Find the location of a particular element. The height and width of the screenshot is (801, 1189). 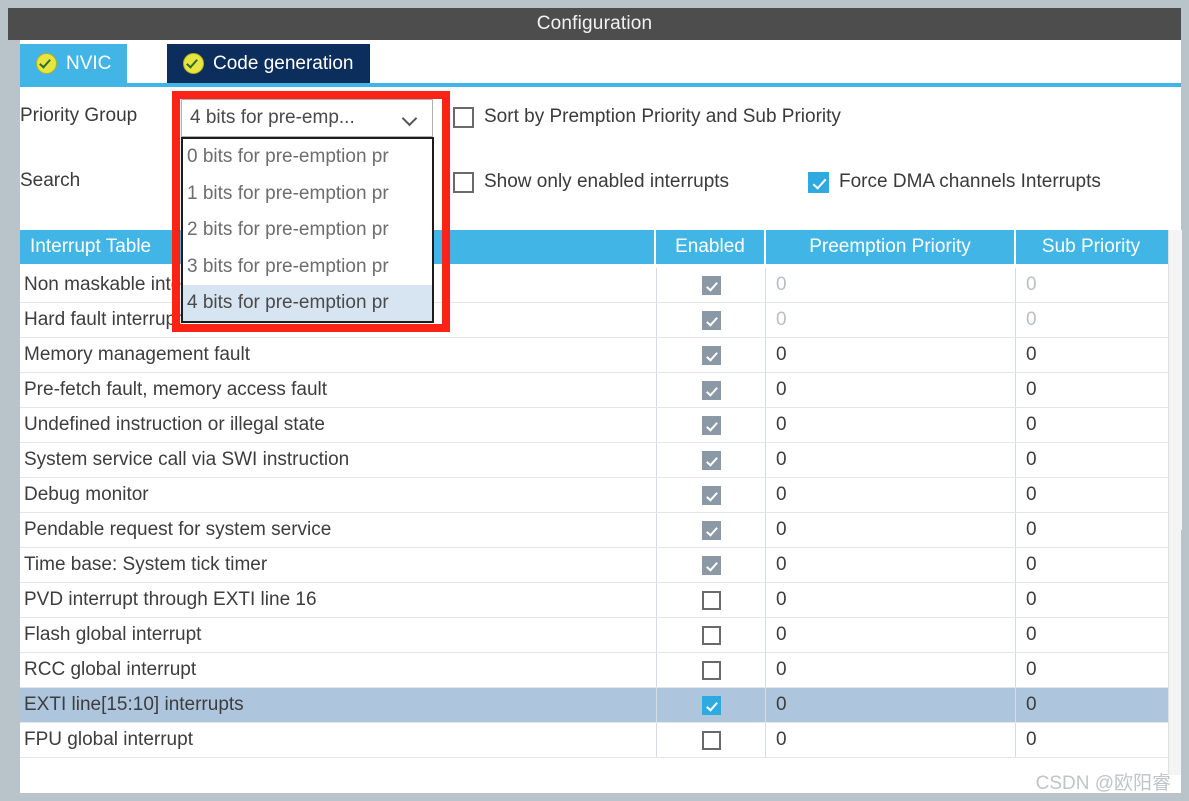

force-dma-checkbox is located at coordinates (818, 182).